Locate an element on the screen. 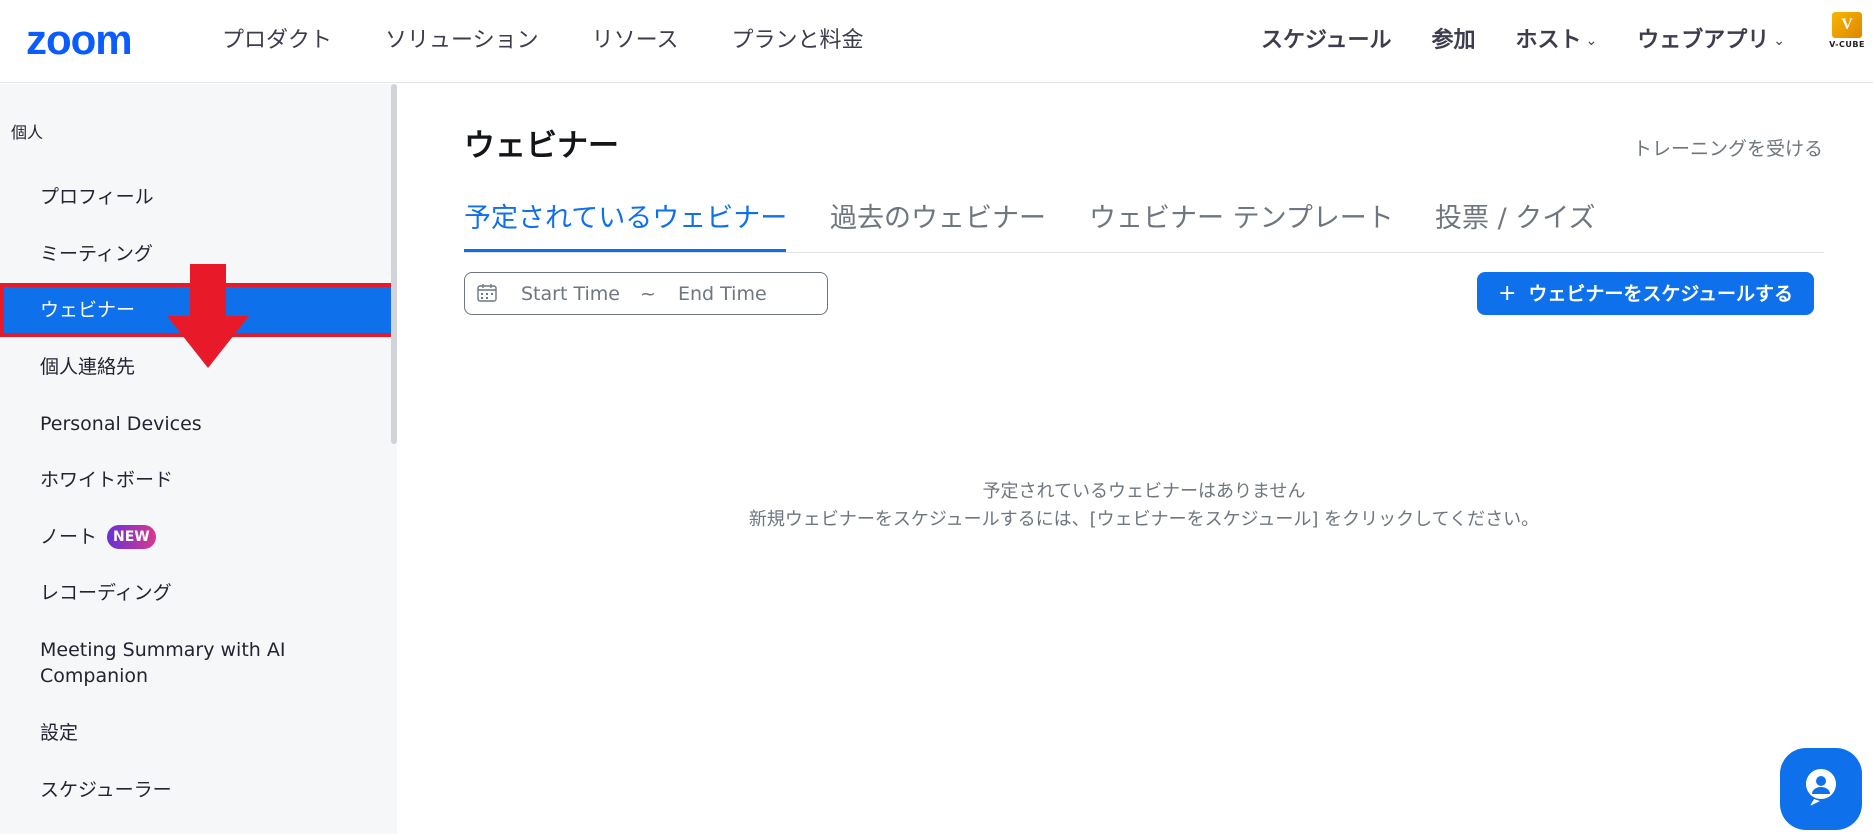 The image size is (1873, 834). start-time-input: Start Time is located at coordinates (570, 294).